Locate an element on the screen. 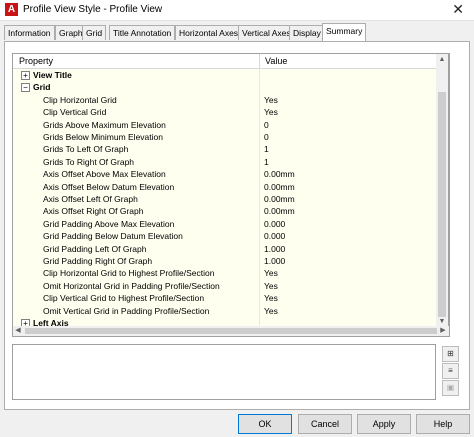  close-button: ✕ is located at coordinates (458, 9).